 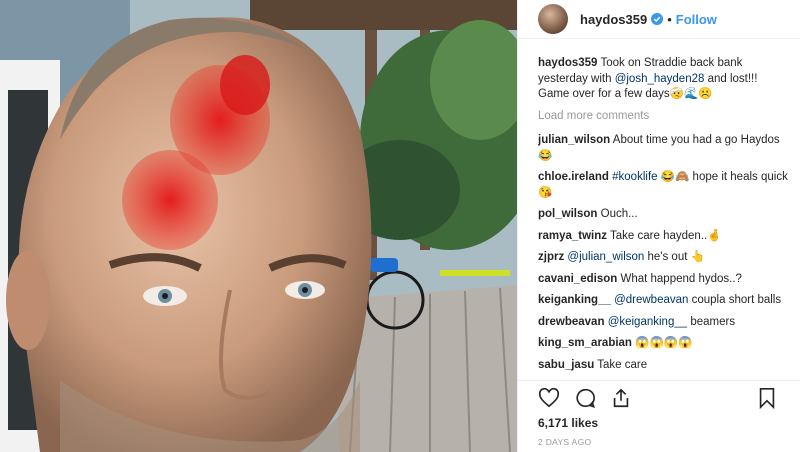 I want to click on comment-text: he's out 👆, so click(x=674, y=257).